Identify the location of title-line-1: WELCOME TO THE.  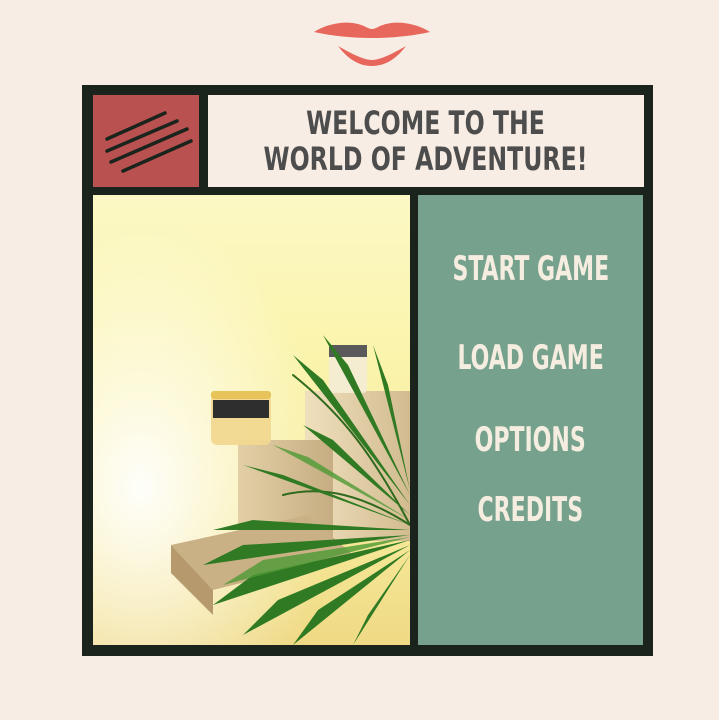
(426, 123).